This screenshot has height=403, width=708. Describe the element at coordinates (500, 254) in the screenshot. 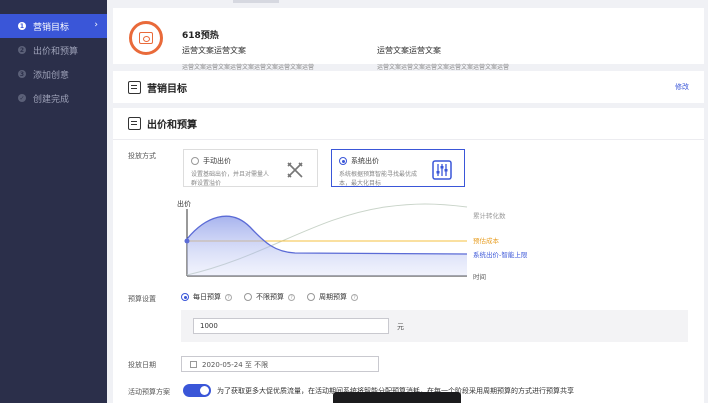

I see `legend-system-bid: 系统出价-智能上限` at that location.